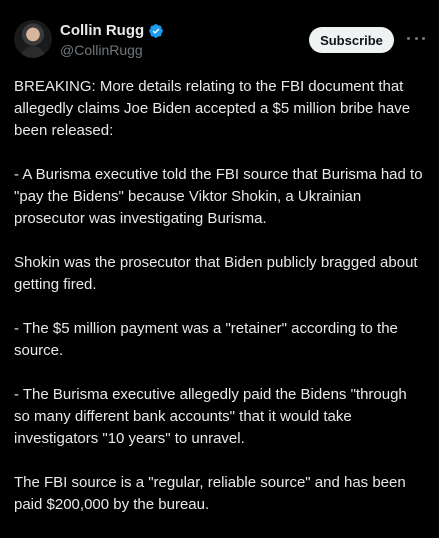 The image size is (439, 538). I want to click on tweet-line: paid $200,000 by the bureau., so click(112, 504).